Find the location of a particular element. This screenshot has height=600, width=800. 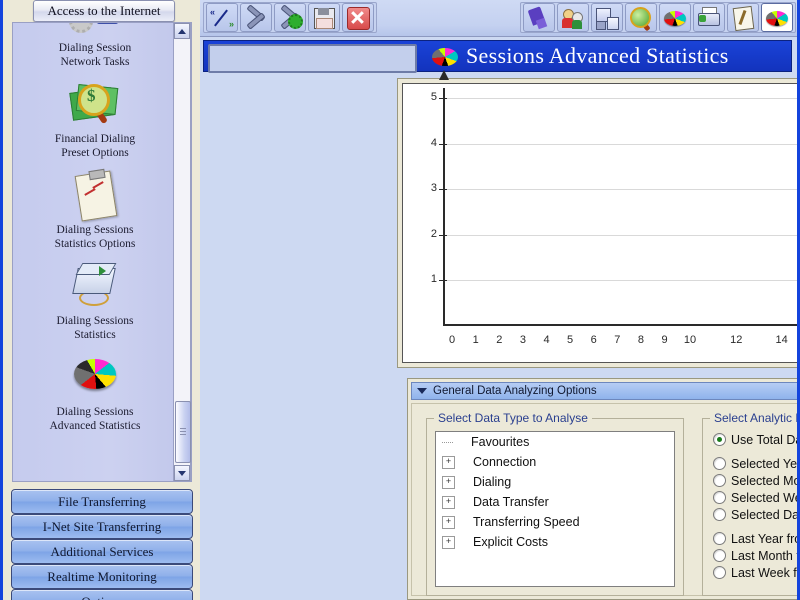

tree-node-label: Connection is located at coordinates (505, 462).